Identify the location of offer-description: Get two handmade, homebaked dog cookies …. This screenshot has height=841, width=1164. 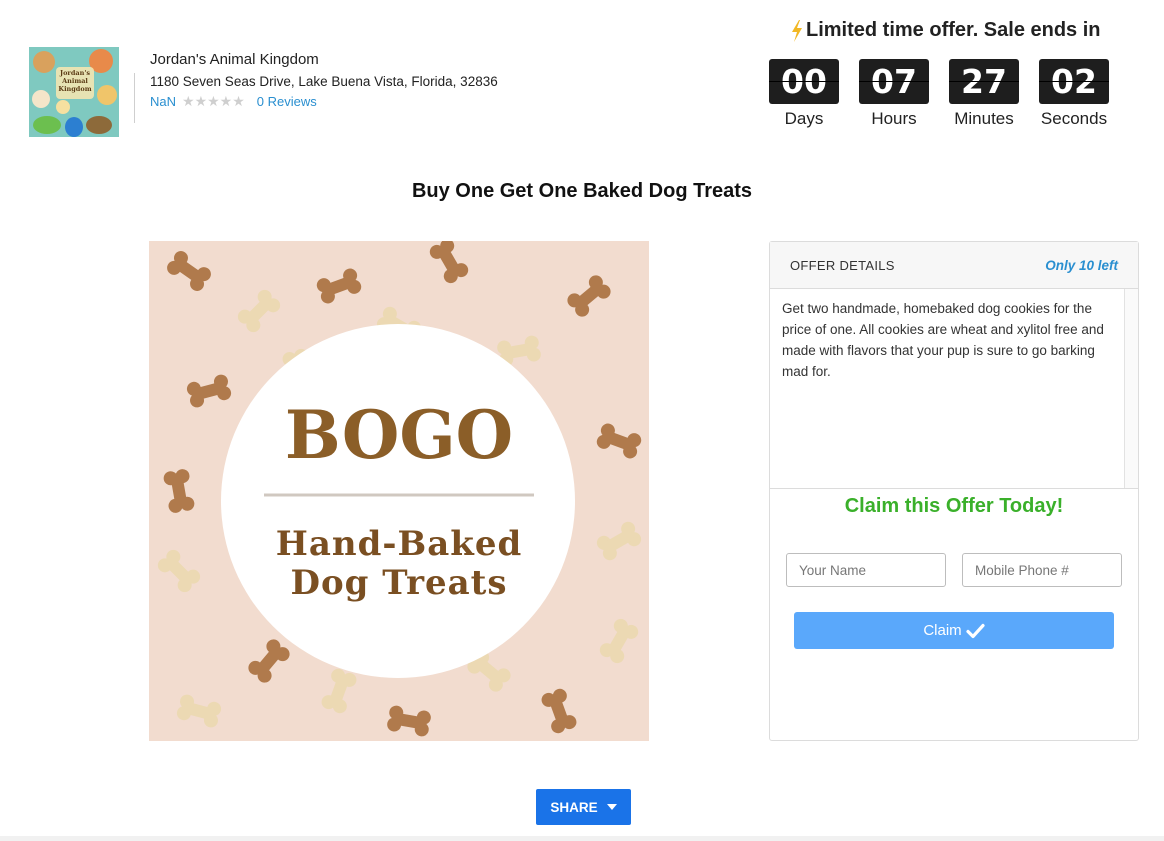
(954, 389).